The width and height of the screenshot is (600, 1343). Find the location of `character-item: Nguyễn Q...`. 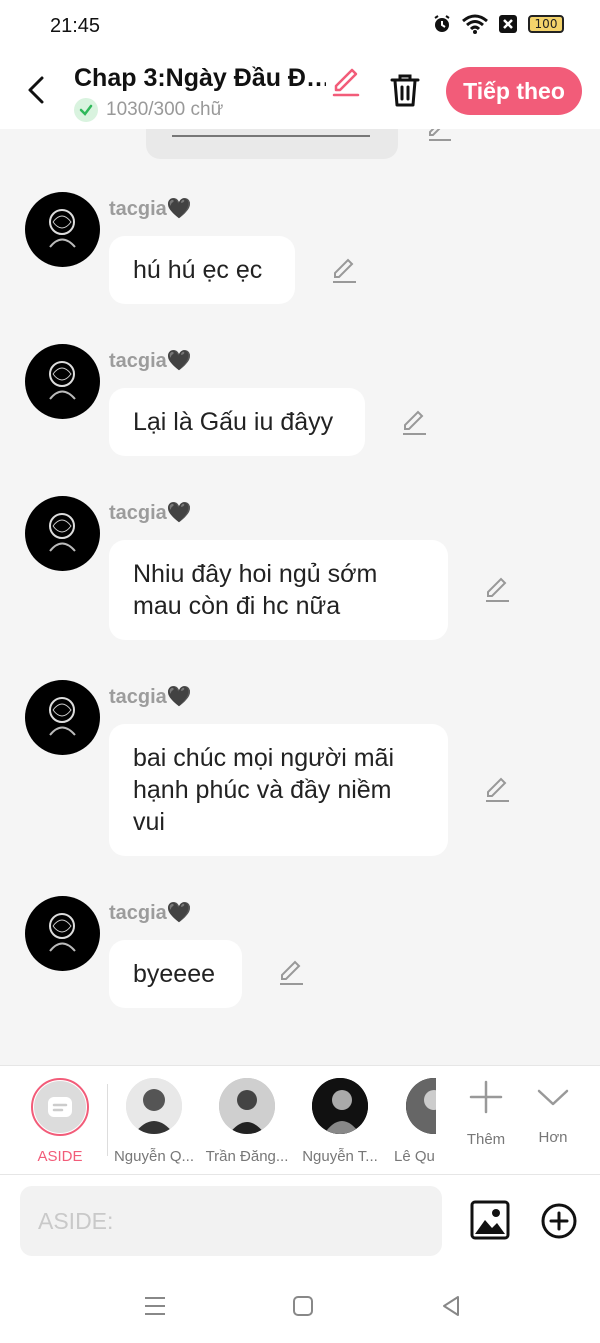

character-item: Nguyễn Q... is located at coordinates (154, 1121).